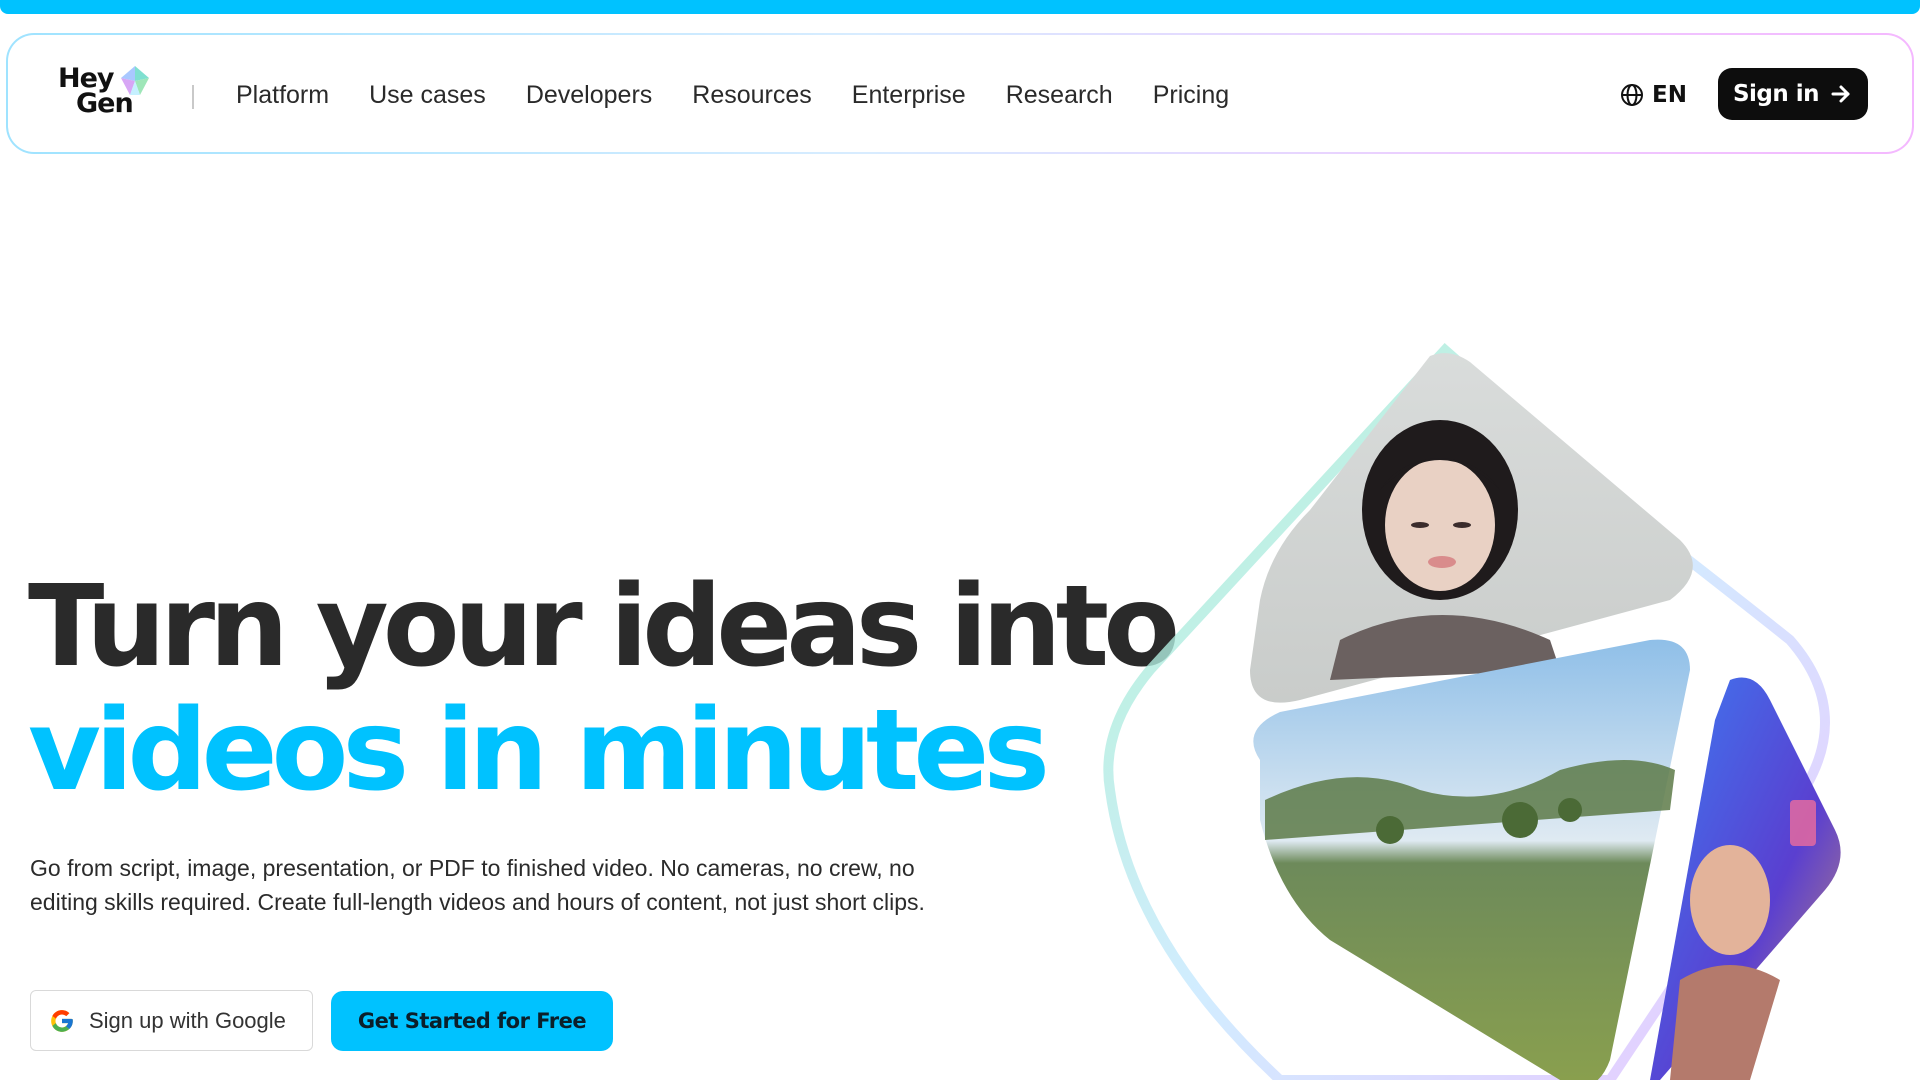 Image resolution: width=1920 pixels, height=1080 pixels. What do you see at coordinates (604, 627) in the screenshot?
I see `hero-title-line1: Turn your ideas into` at bounding box center [604, 627].